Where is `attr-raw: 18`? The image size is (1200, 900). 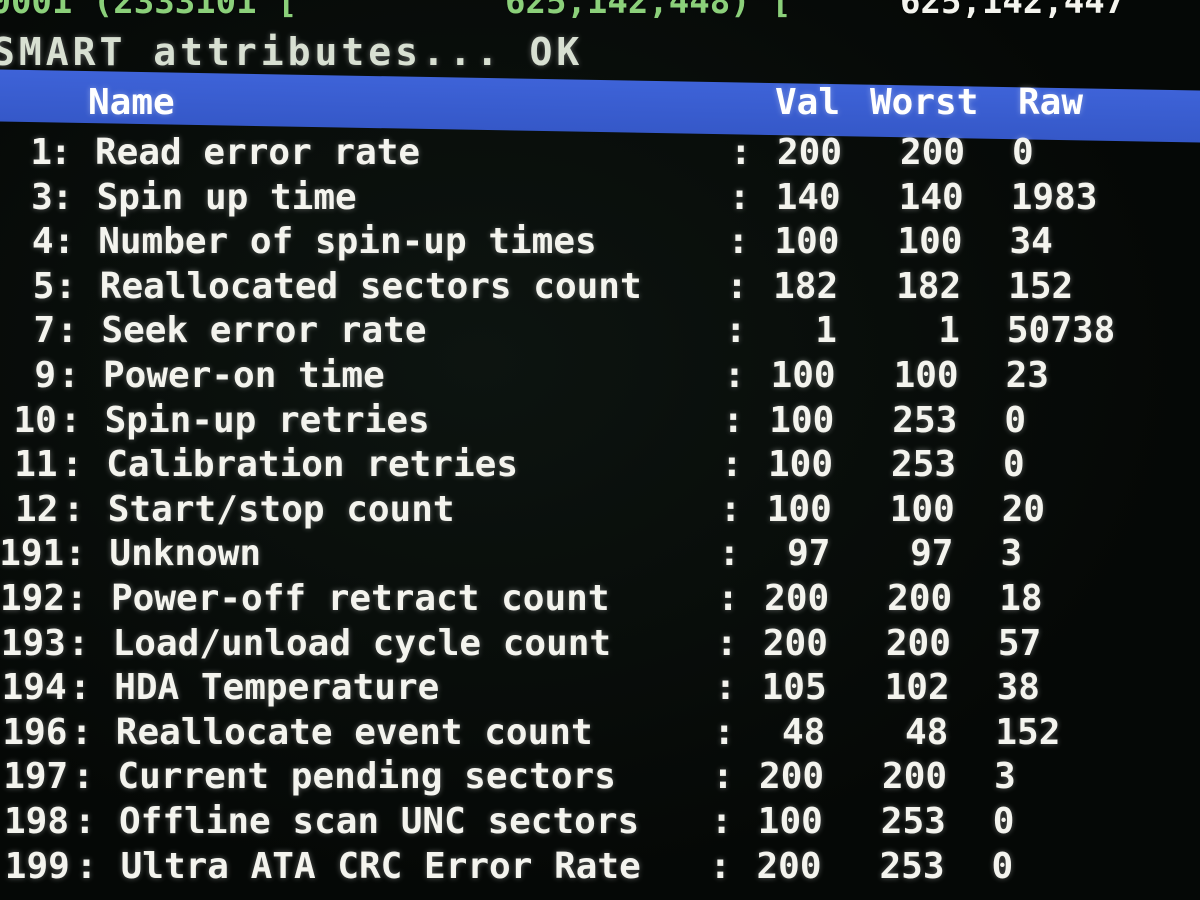 attr-raw: 18 is located at coordinates (1021, 598).